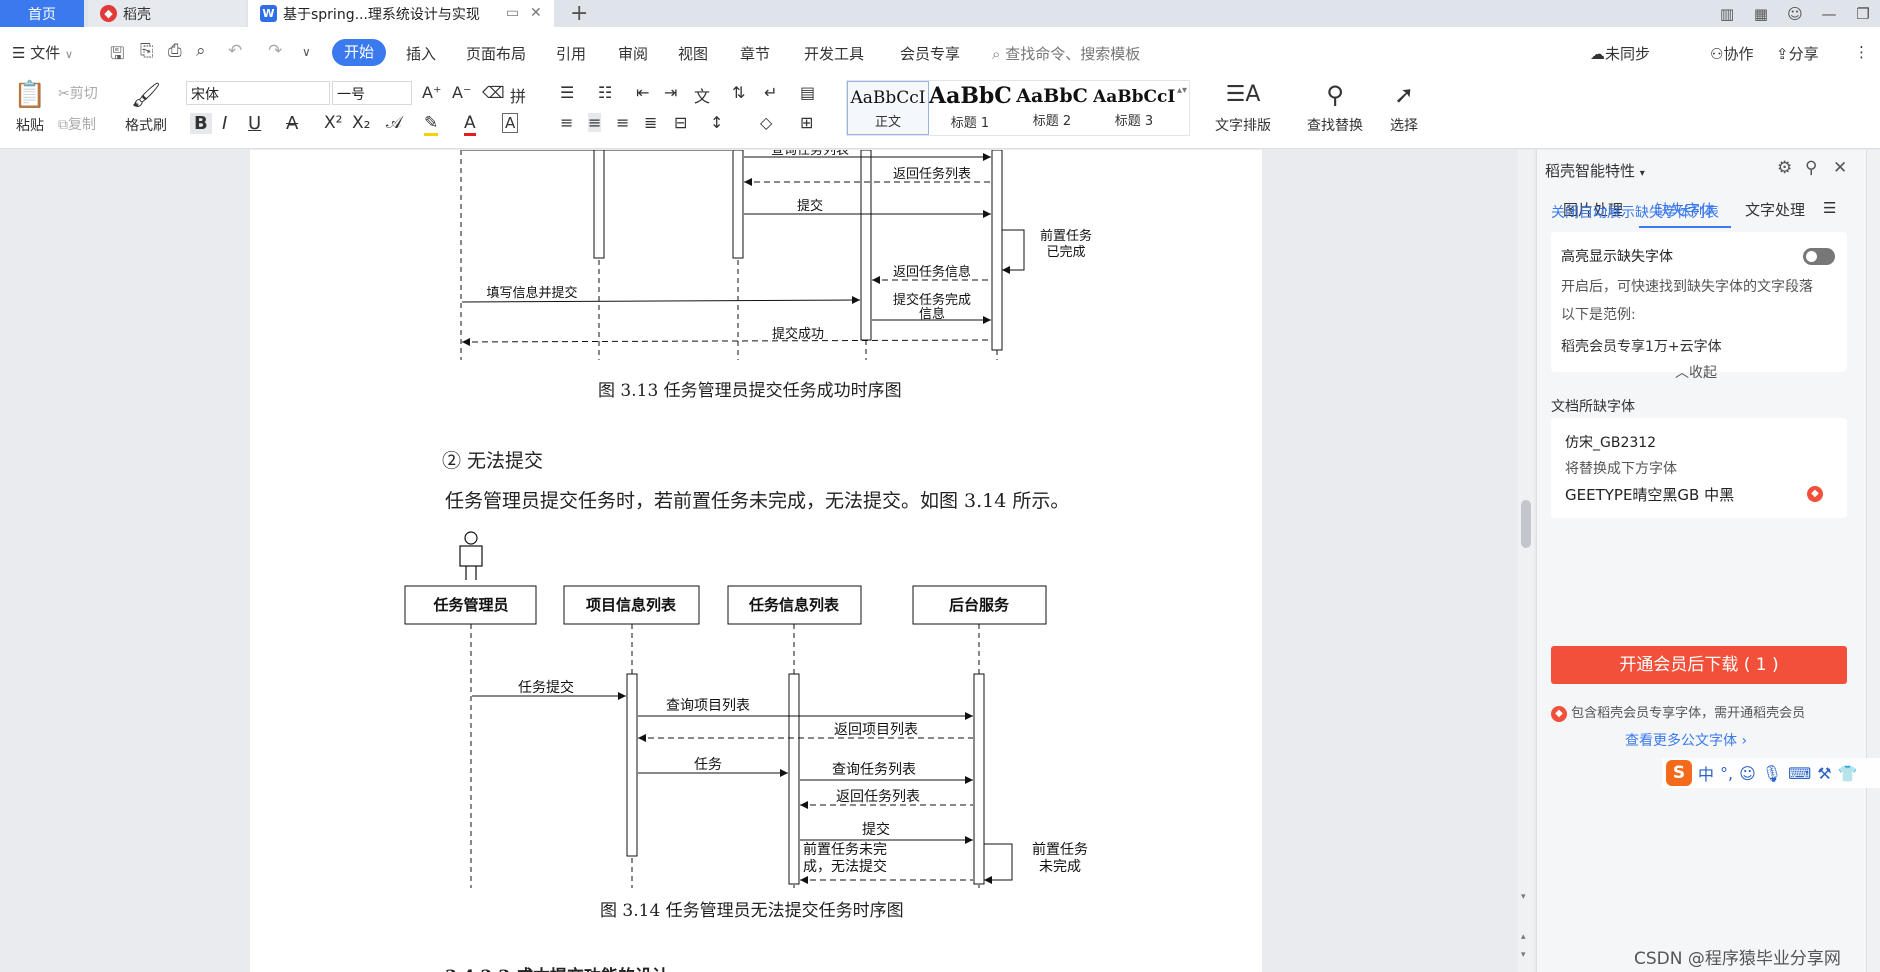 The height and width of the screenshot is (972, 1880). I want to click on member-download-button: 开通会员后下载 ( 1 ), so click(1699, 665).